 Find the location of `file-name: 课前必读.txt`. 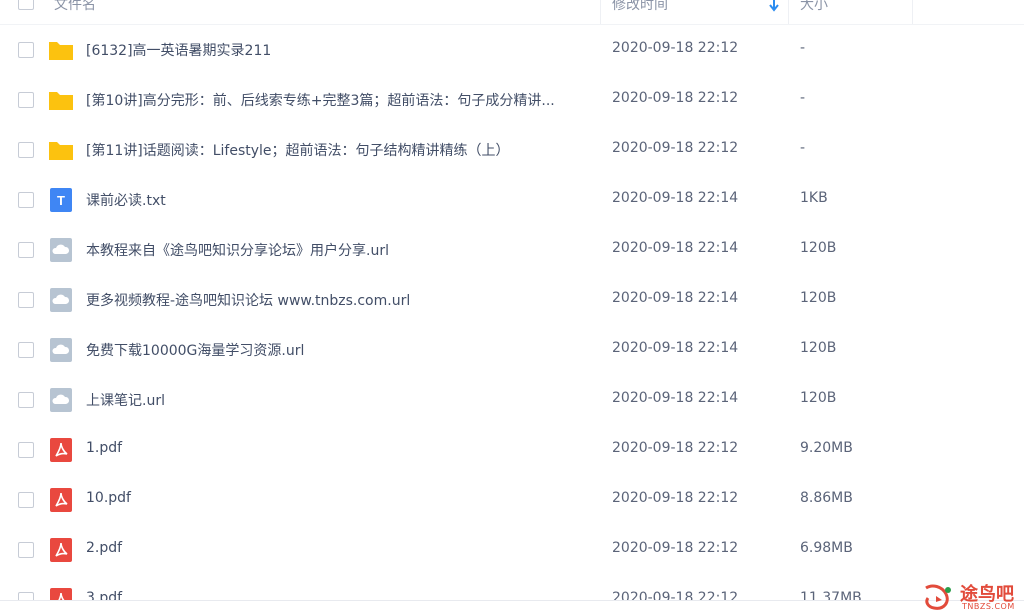

file-name: 课前必读.txt is located at coordinates (336, 200).